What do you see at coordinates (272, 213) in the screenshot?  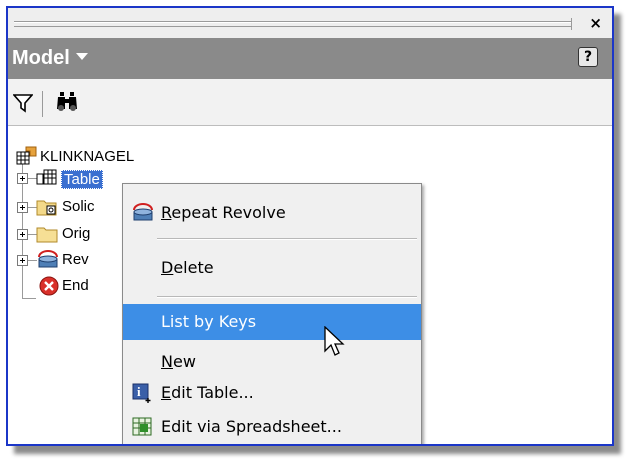 I see `menu-item-repeat-revolve: Repeat Revolve` at bounding box center [272, 213].